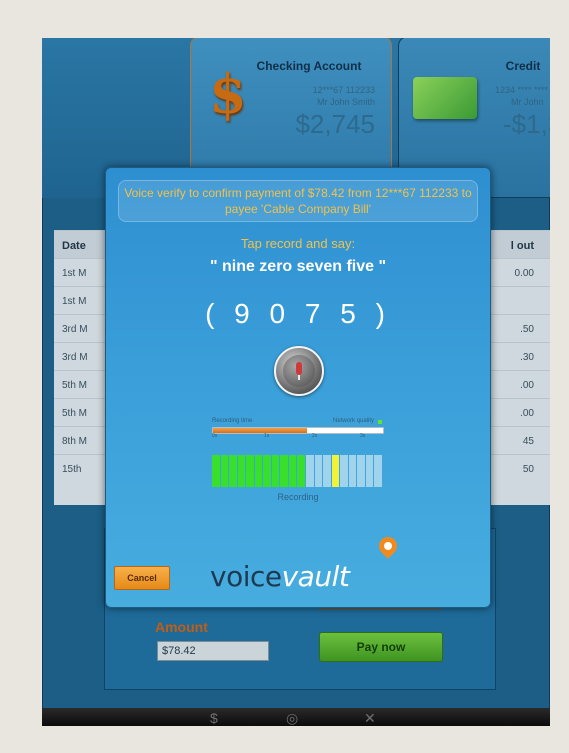 This screenshot has width=569, height=753. I want to click on row-date: 8th M, so click(75, 441).